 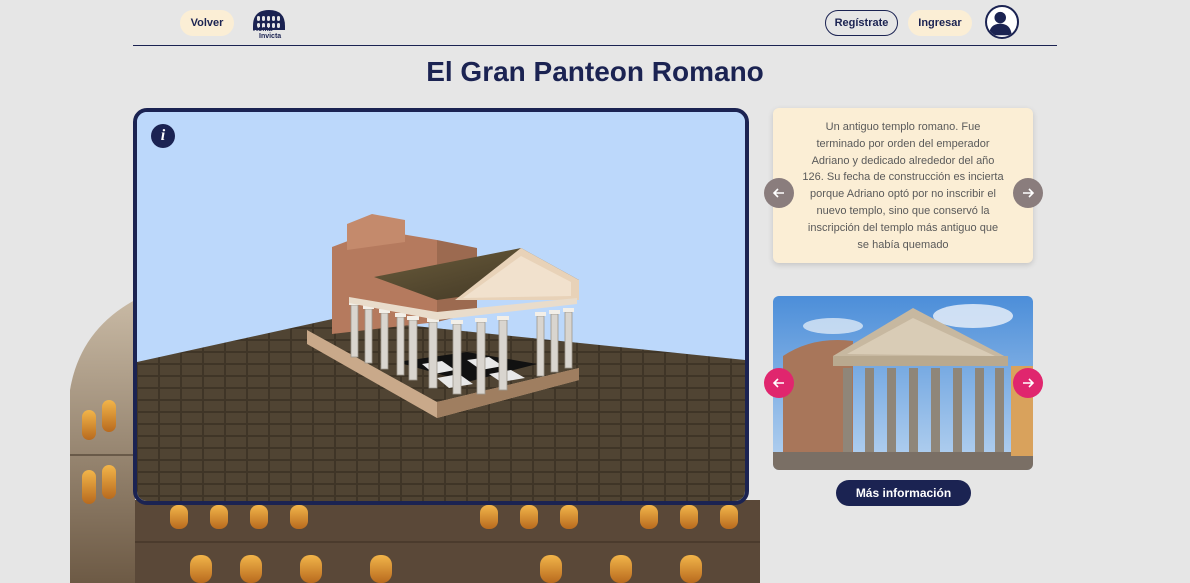 I want to click on register-button: Regístrate, so click(x=861, y=23).